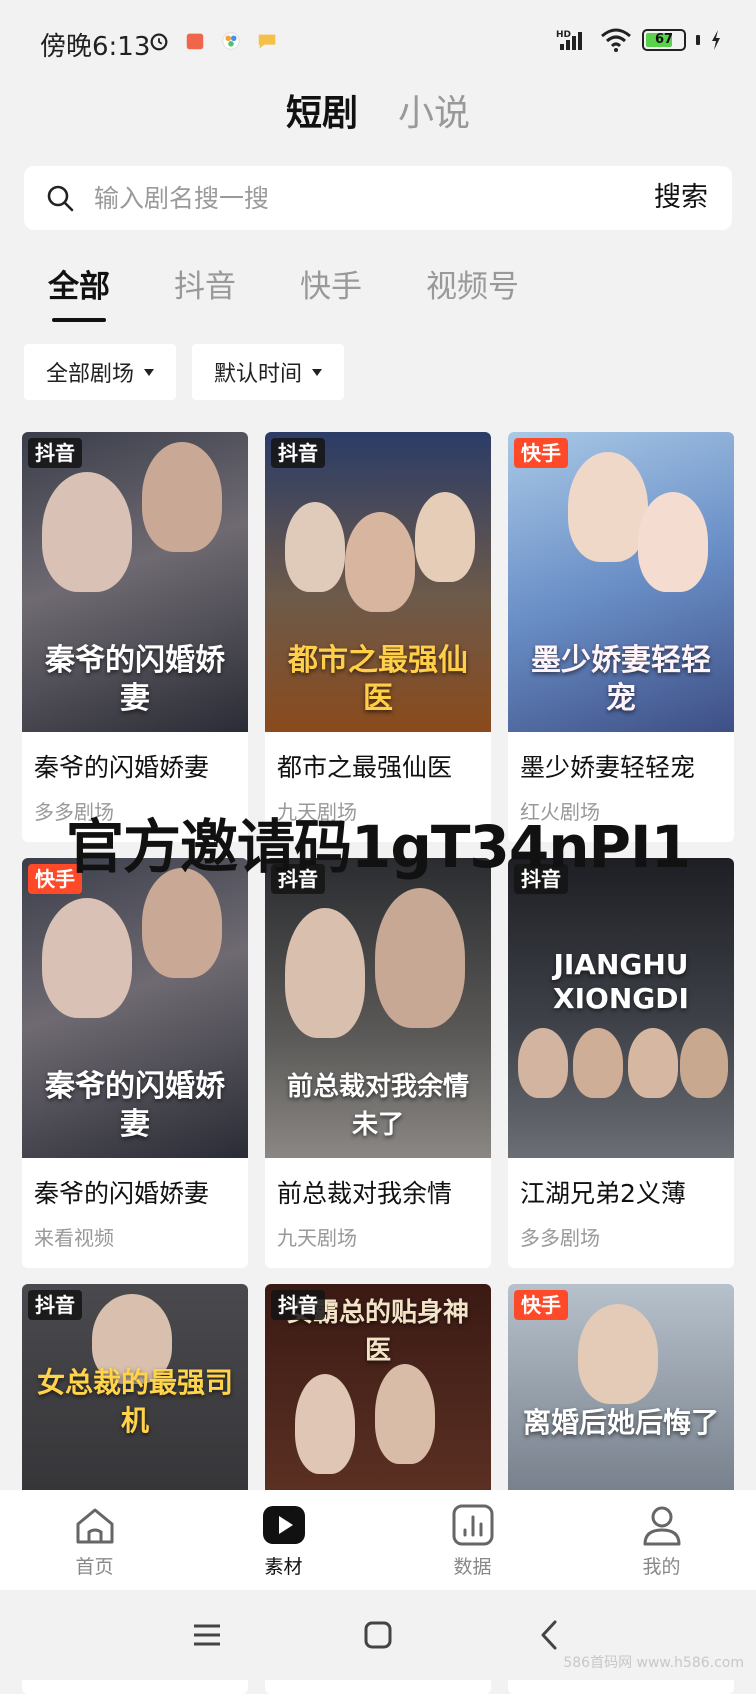 The width and height of the screenshot is (756, 1694). I want to click on search-input, so click(354, 198).